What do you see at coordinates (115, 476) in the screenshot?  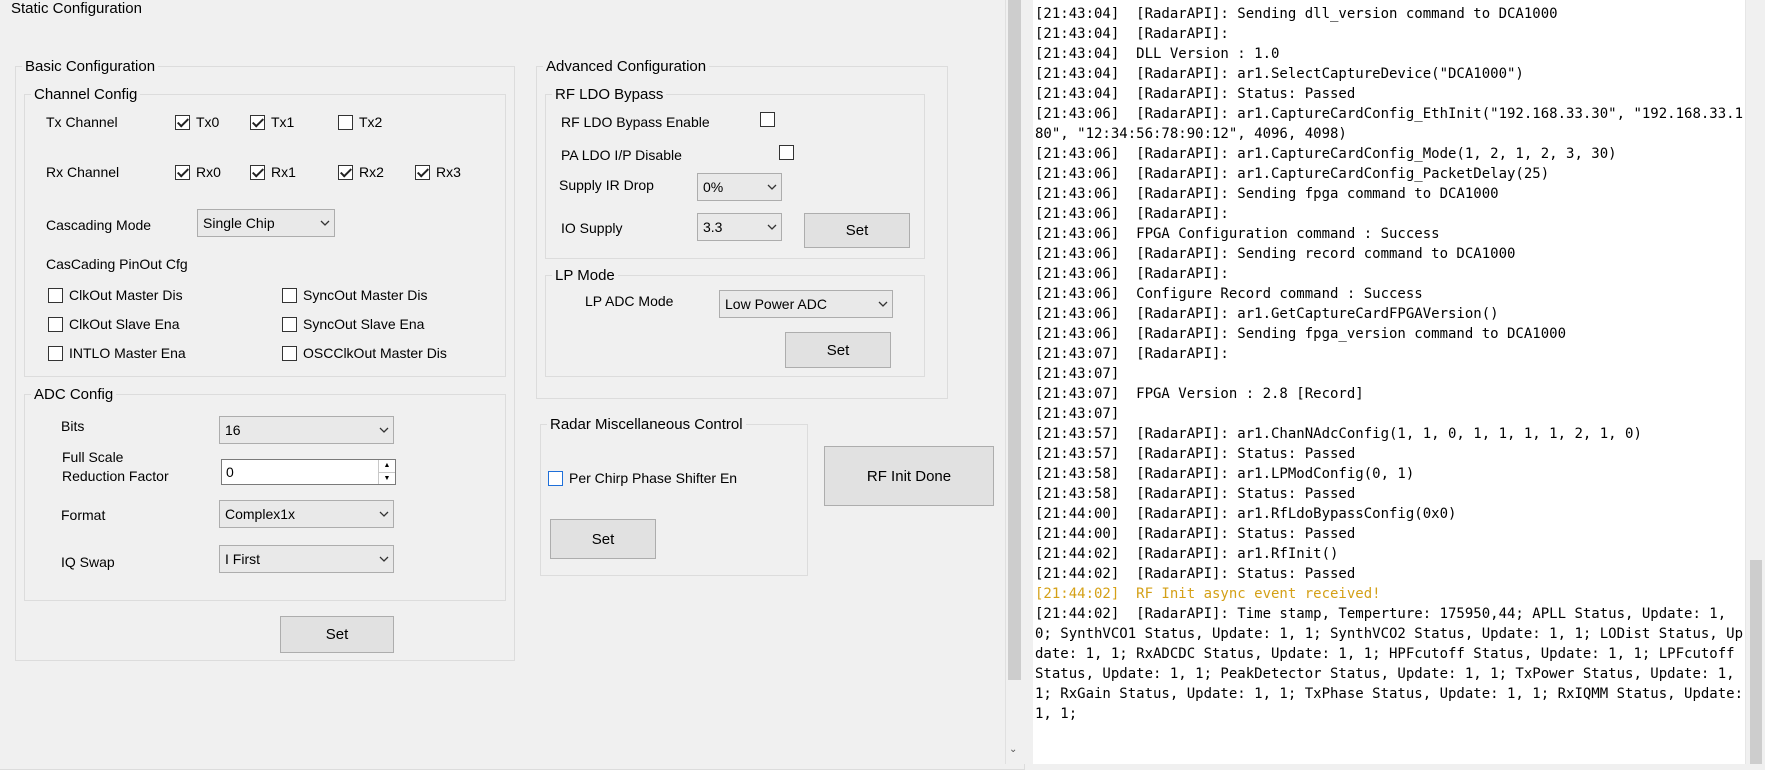 I see `reduction-factor-label: Reduction Factor` at bounding box center [115, 476].